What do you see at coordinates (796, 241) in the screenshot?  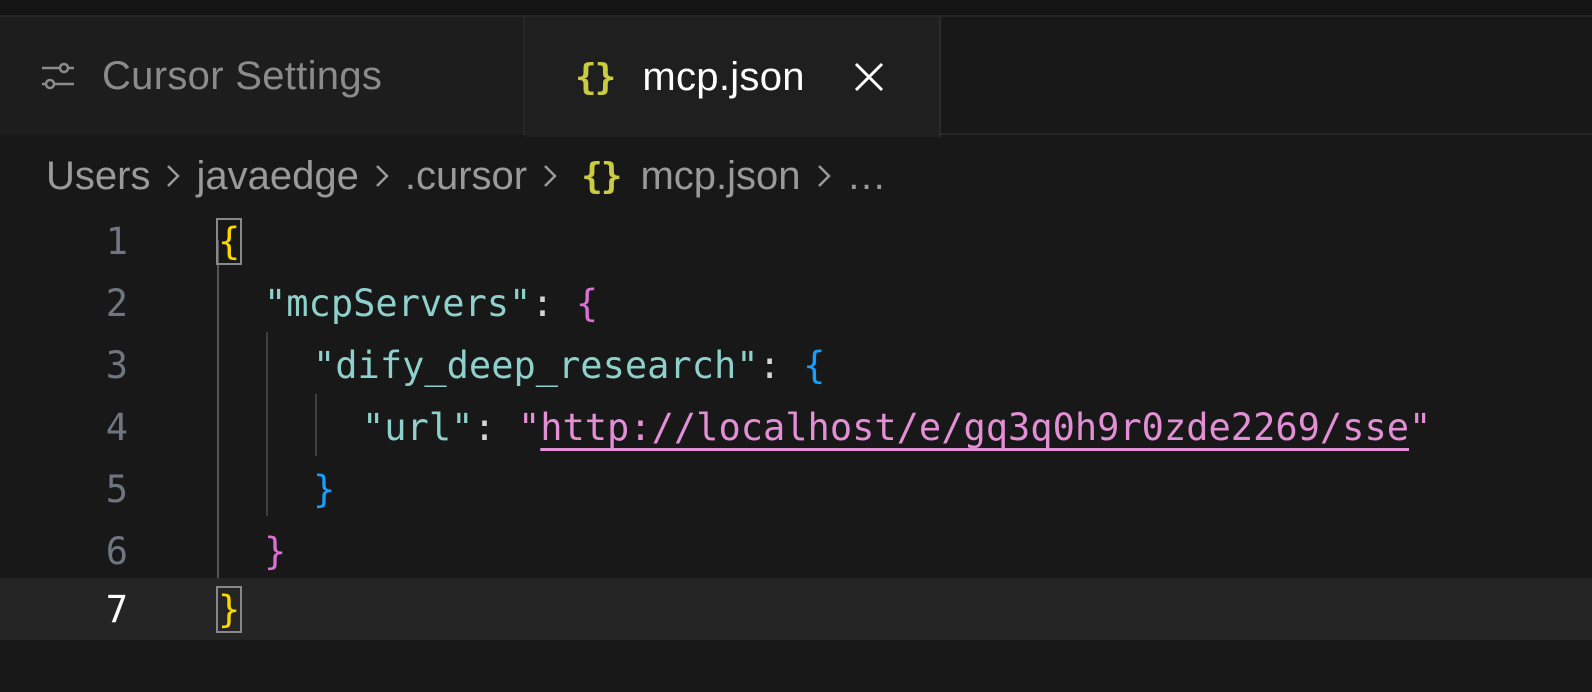 I see `code-line: 1 {` at bounding box center [796, 241].